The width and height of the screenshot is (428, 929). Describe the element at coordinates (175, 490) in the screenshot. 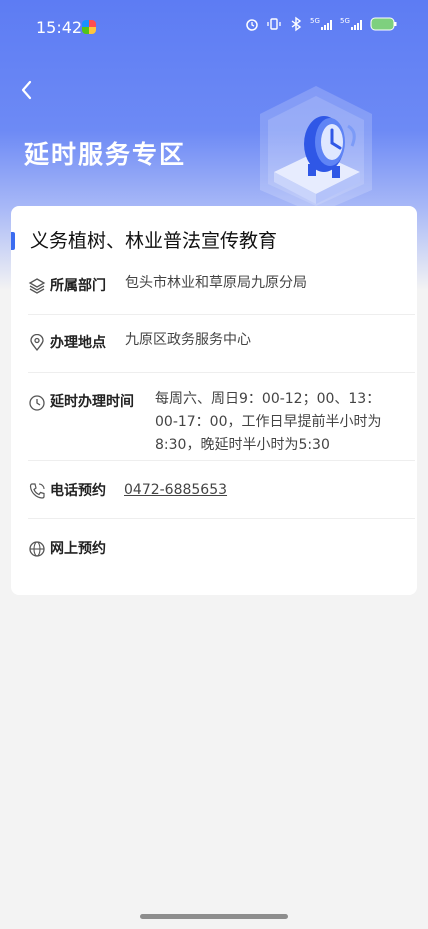

I see `phone-link: 0472-6885653` at that location.